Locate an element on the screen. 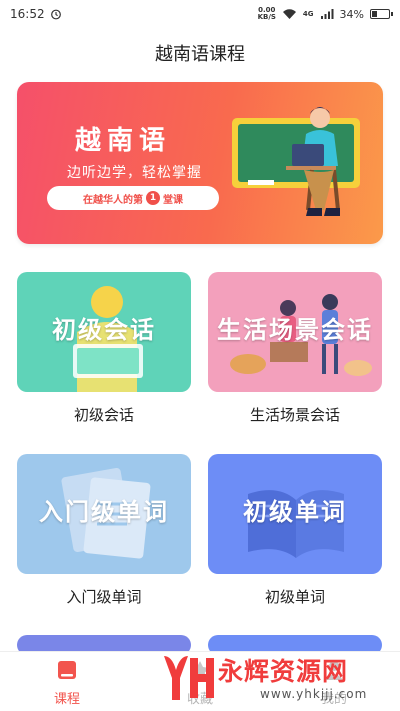 Image resolution: width=400 pixels, height=711 pixels. hero-title: 越南语 is located at coordinates (123, 141).